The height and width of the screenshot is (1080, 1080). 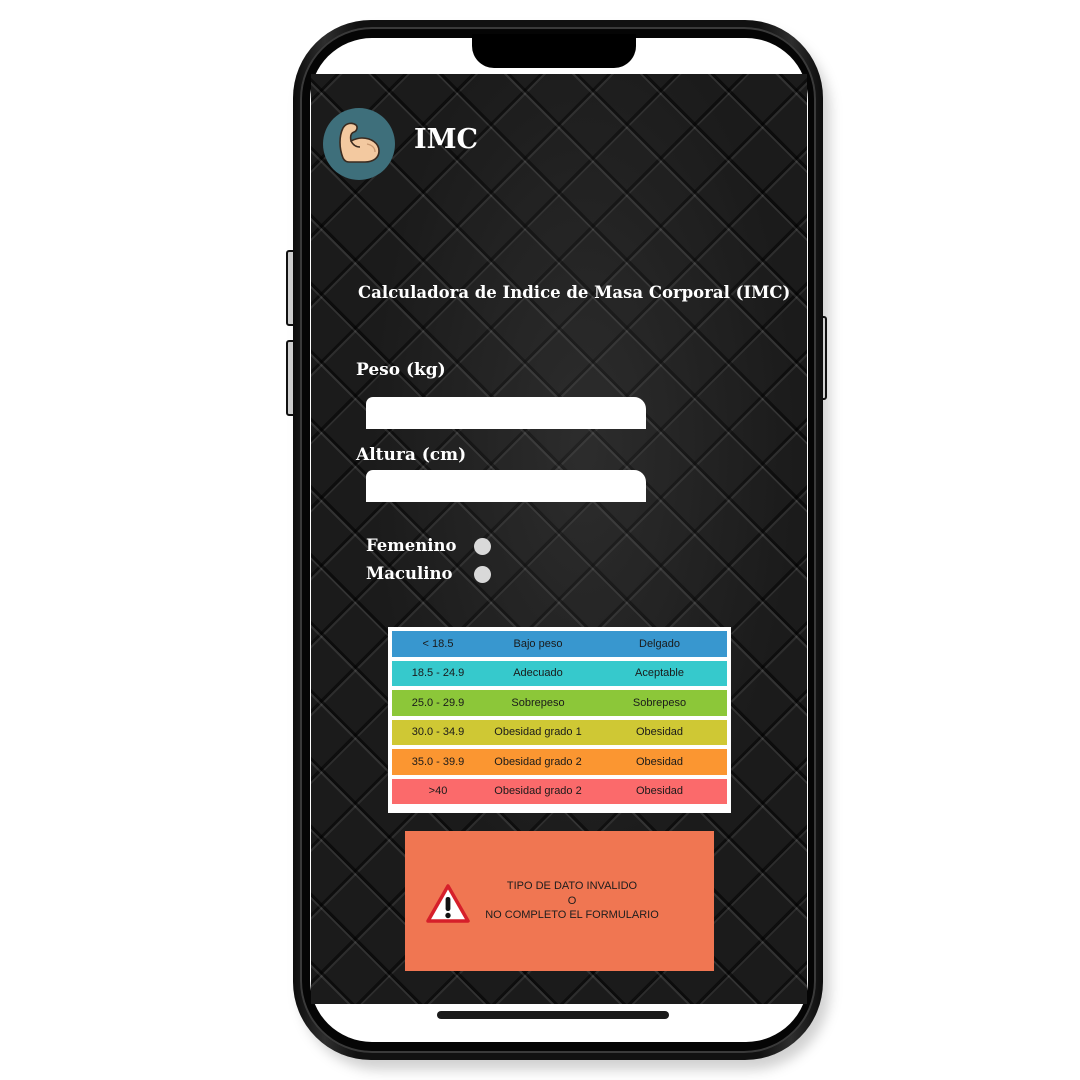 I want to click on bmi-category: Obesidad grado 1, so click(x=538, y=732).